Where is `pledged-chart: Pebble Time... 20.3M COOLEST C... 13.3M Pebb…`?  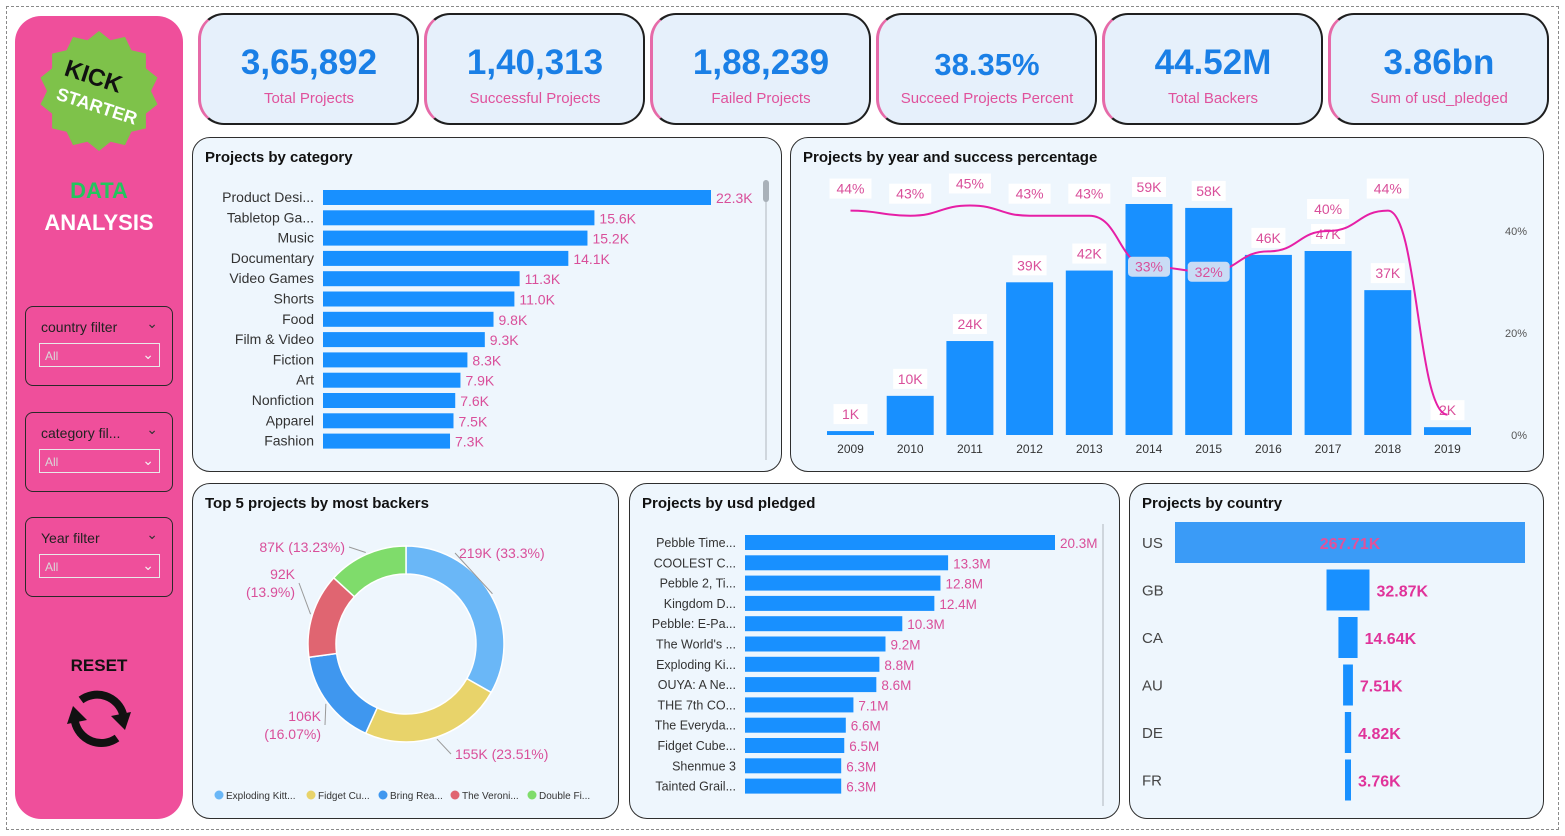
pledged-chart: Pebble Time... 20.3M COOLEST C... 13.3M Pebb… is located at coordinates (878, 665).